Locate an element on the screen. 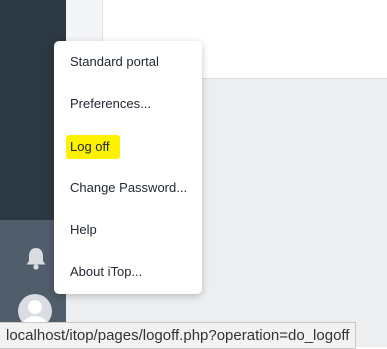  menu-item-help: Help is located at coordinates (83, 230).